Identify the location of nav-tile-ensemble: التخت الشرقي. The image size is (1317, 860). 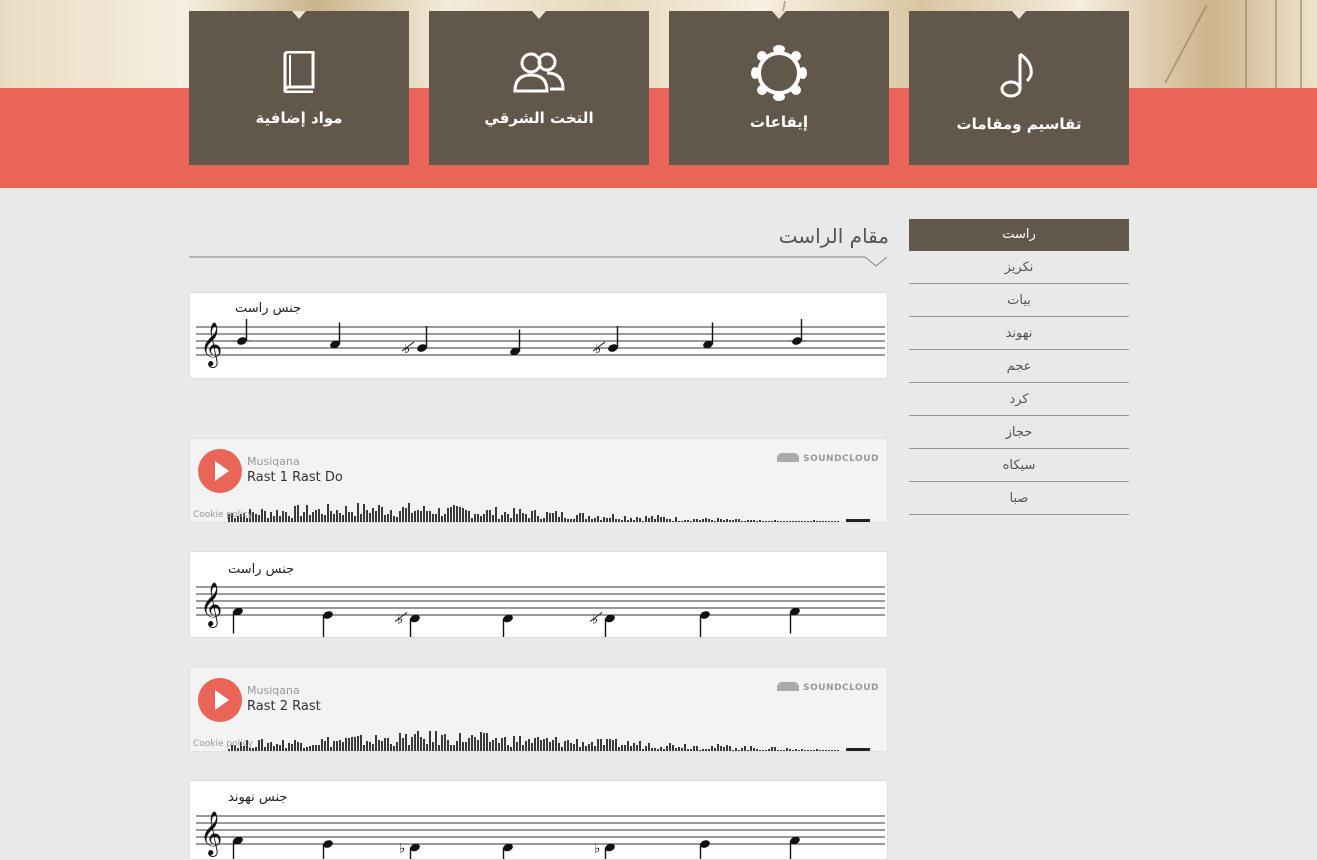
(539, 88).